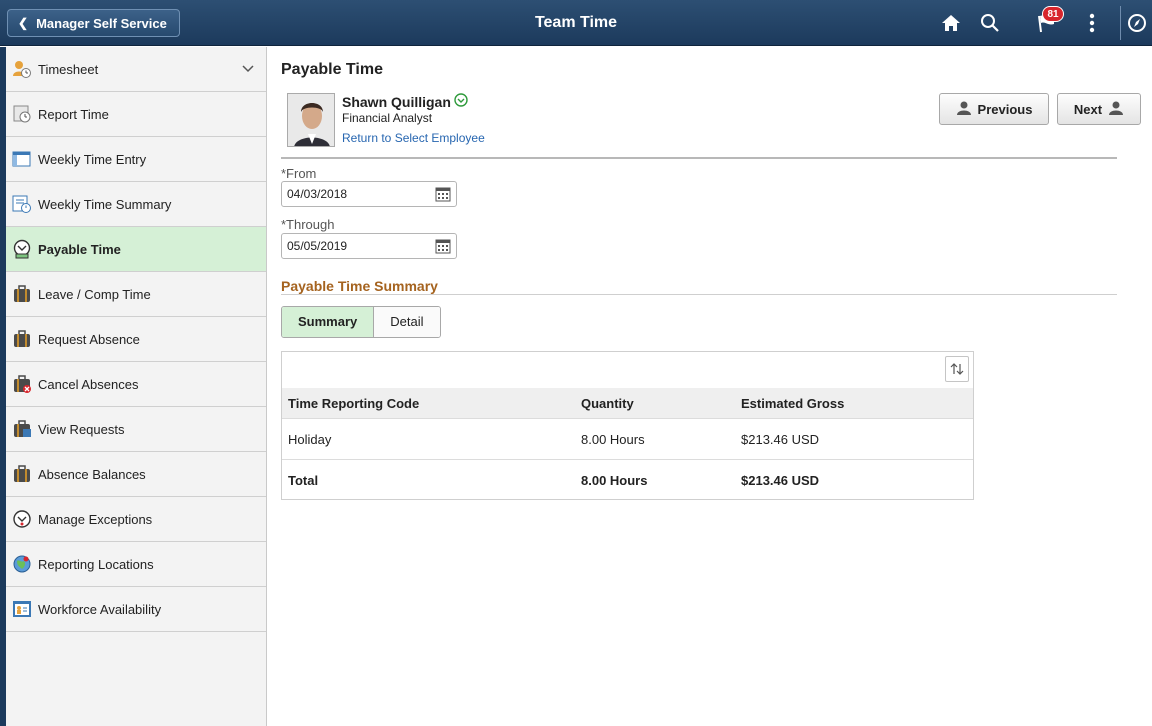 The width and height of the screenshot is (1152, 726). What do you see at coordinates (136, 249) in the screenshot?
I see `sidebar-item-payable-time: Payable Time` at bounding box center [136, 249].